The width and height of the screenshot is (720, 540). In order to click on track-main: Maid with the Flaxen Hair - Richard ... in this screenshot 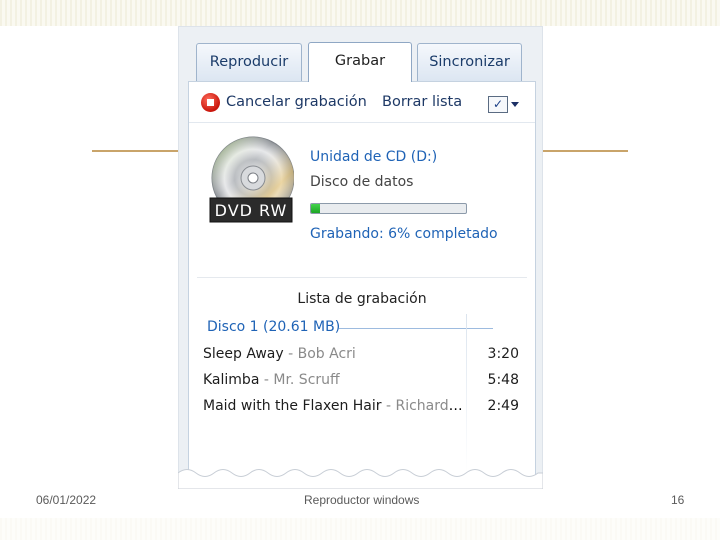, I will do `click(334, 406)`.